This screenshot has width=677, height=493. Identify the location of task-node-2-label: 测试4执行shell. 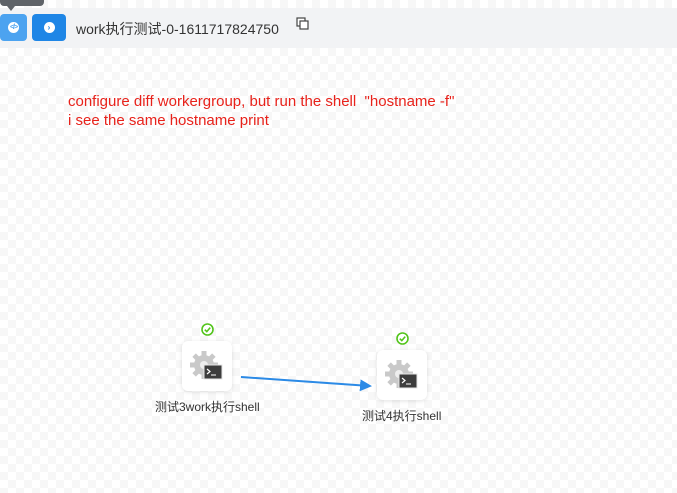
(402, 416).